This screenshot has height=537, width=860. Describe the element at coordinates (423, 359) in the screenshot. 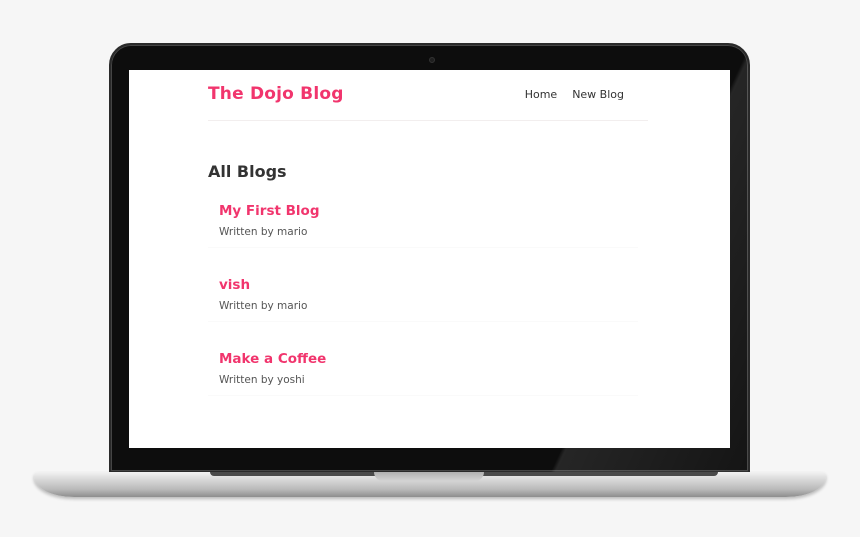

I see `blog-title: Make a Coffee` at that location.